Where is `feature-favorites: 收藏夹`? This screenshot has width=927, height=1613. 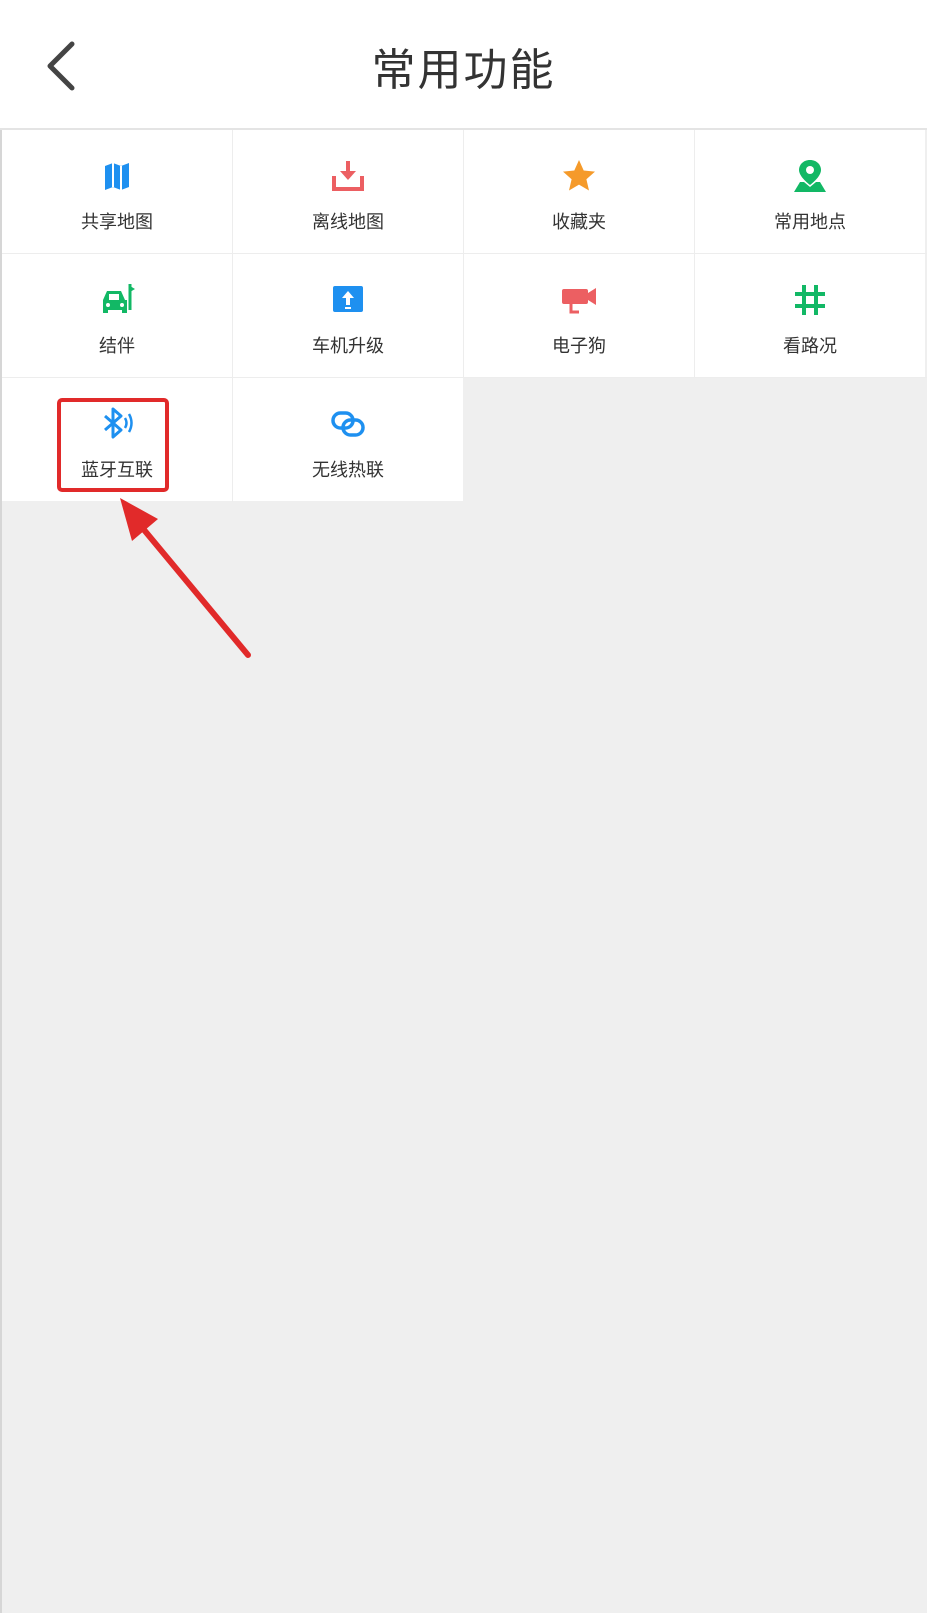
feature-favorites: 收藏夹 is located at coordinates (579, 191).